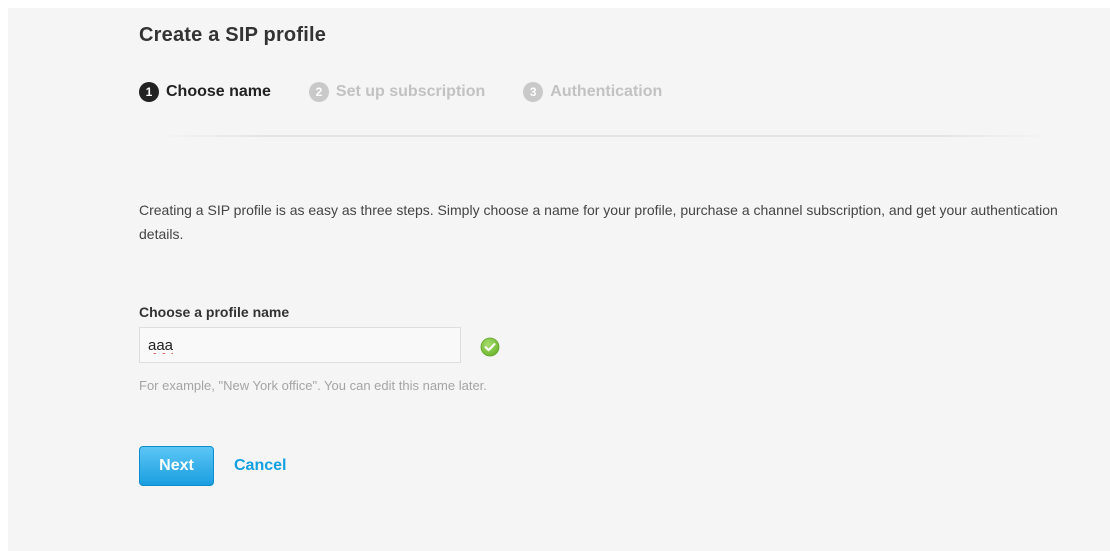 This screenshot has height=551, width=1110. Describe the element at coordinates (233, 35) in the screenshot. I see `page-title: Create a SIP profile` at that location.